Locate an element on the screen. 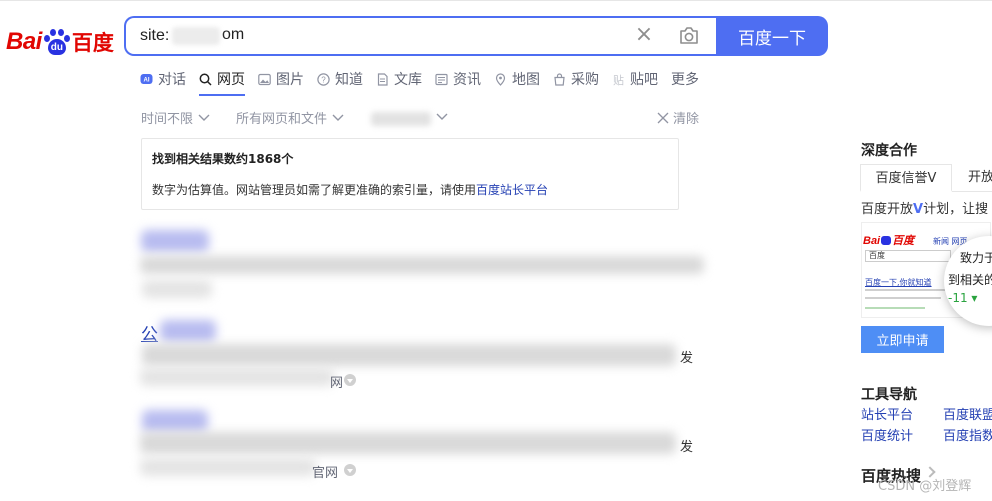 The width and height of the screenshot is (992, 501). desc-prefix: 百度开放 is located at coordinates (887, 209).